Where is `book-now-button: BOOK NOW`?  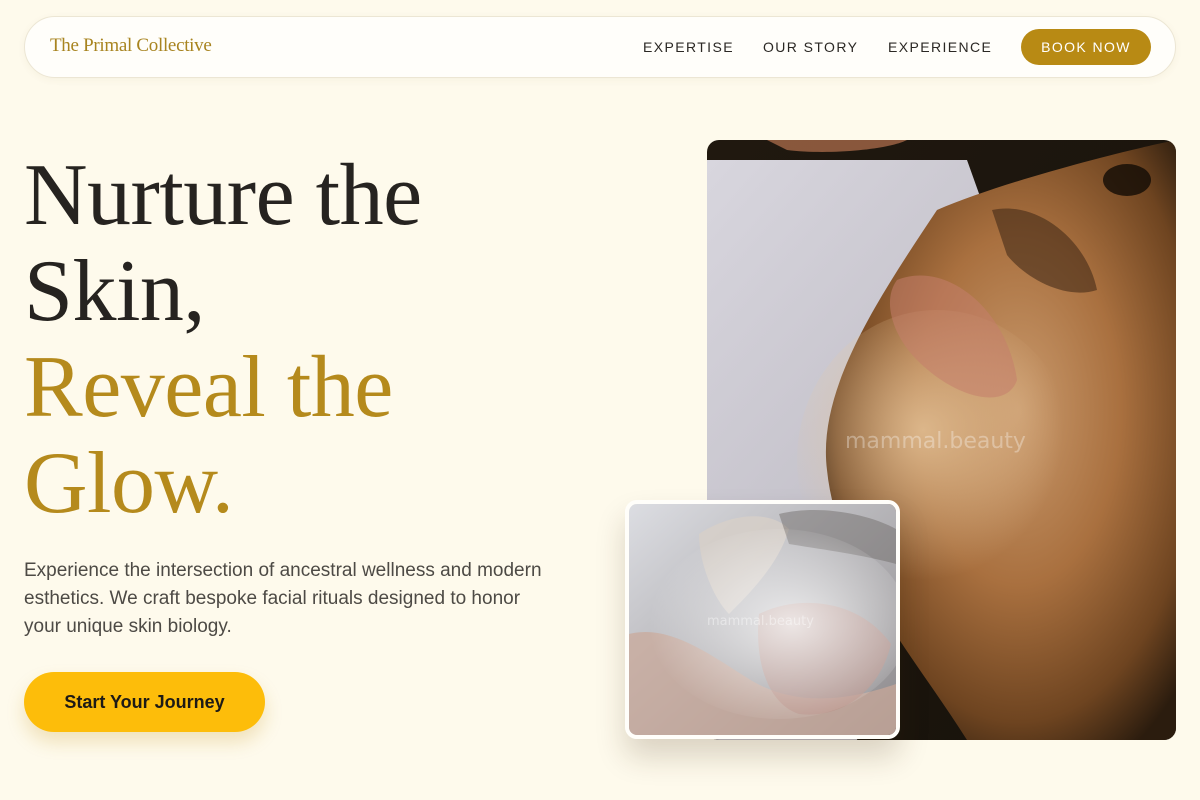 book-now-button: BOOK NOW is located at coordinates (1086, 47).